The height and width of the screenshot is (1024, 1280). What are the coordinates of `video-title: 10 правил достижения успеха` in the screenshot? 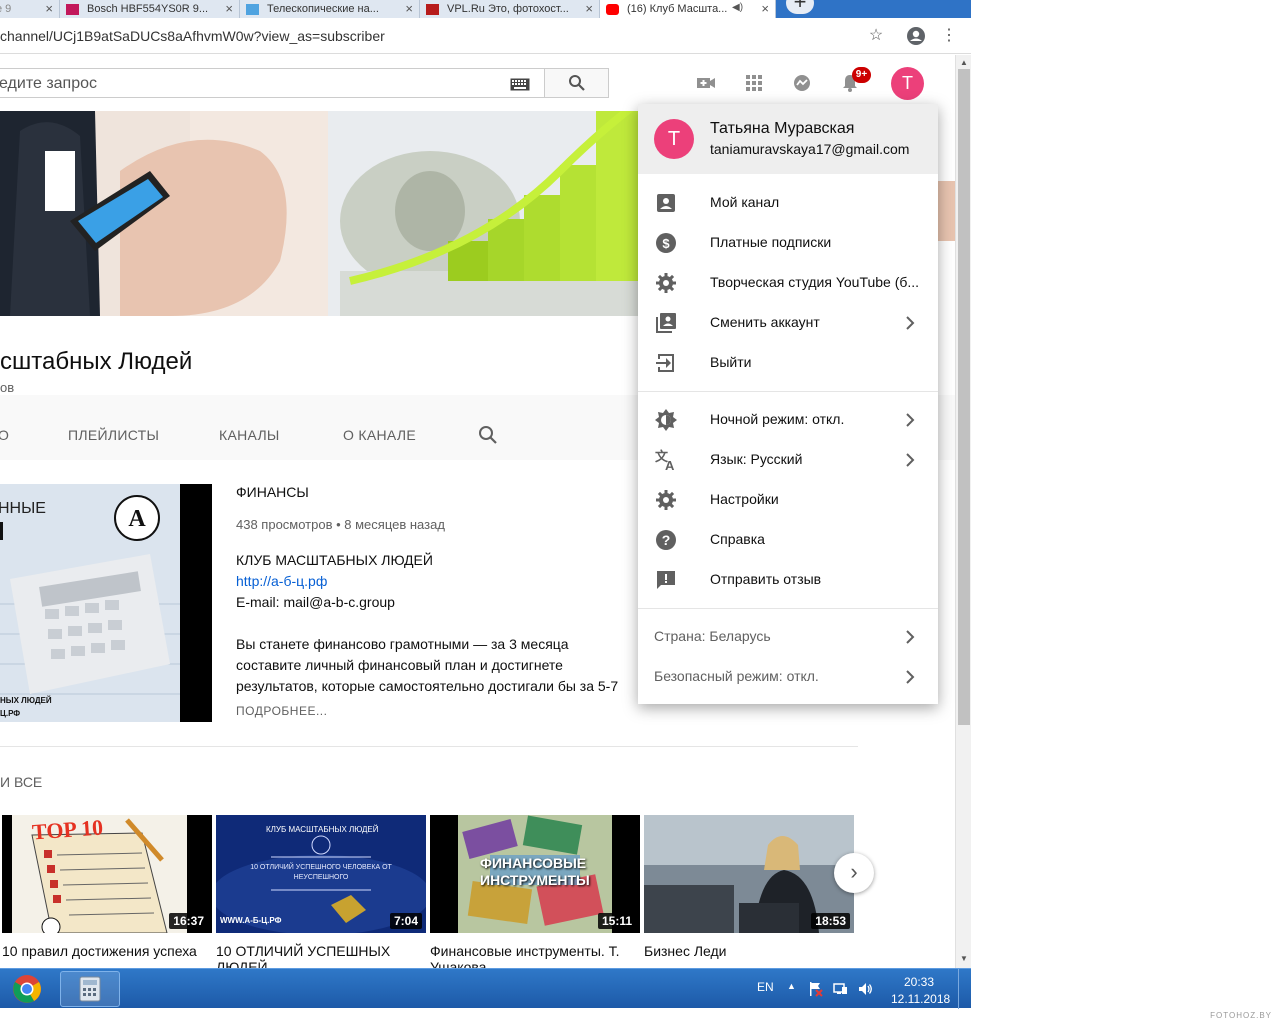 It's located at (104, 955).